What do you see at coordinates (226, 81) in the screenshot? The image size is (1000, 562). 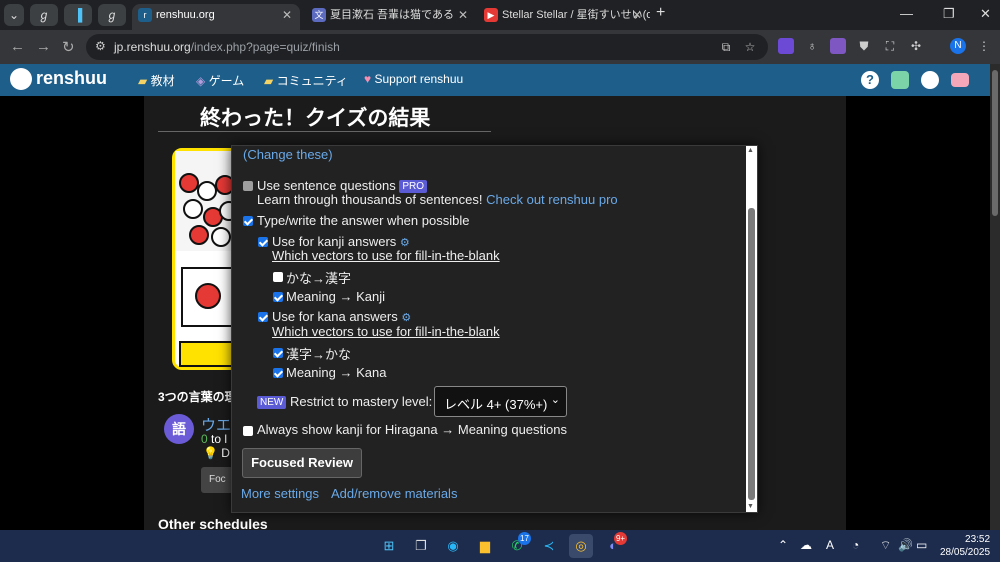 I see `menu-label: ゲーム` at bounding box center [226, 81].